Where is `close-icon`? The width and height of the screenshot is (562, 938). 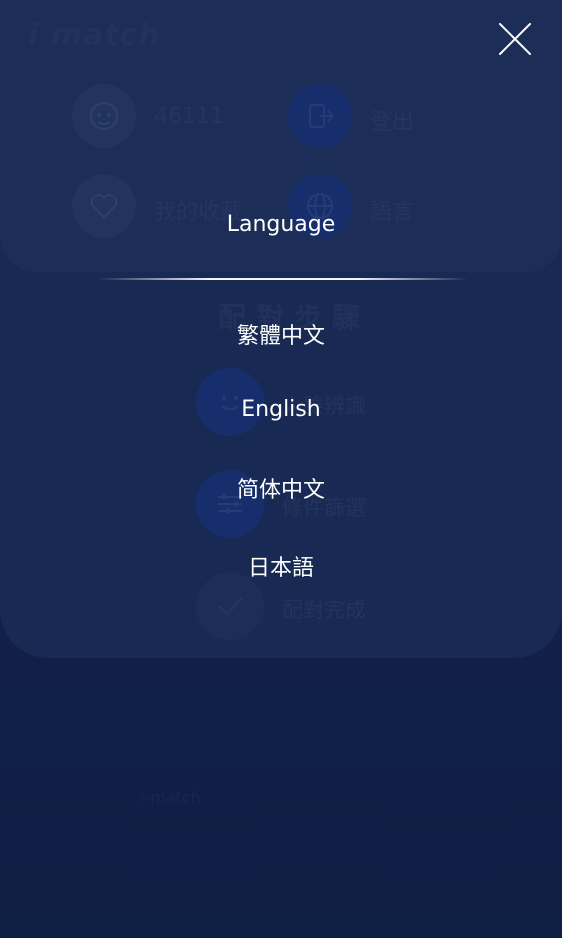 close-icon is located at coordinates (515, 39).